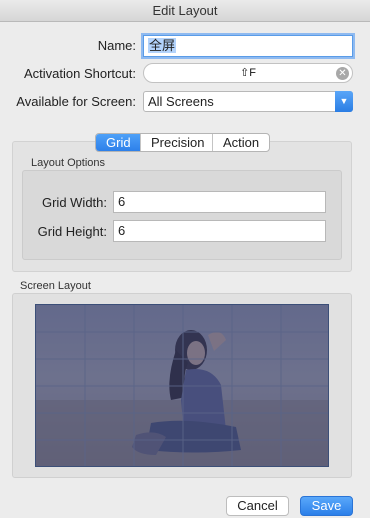 Image resolution: width=370 pixels, height=518 pixels. I want to click on cancel-button: Cancel, so click(257, 506).